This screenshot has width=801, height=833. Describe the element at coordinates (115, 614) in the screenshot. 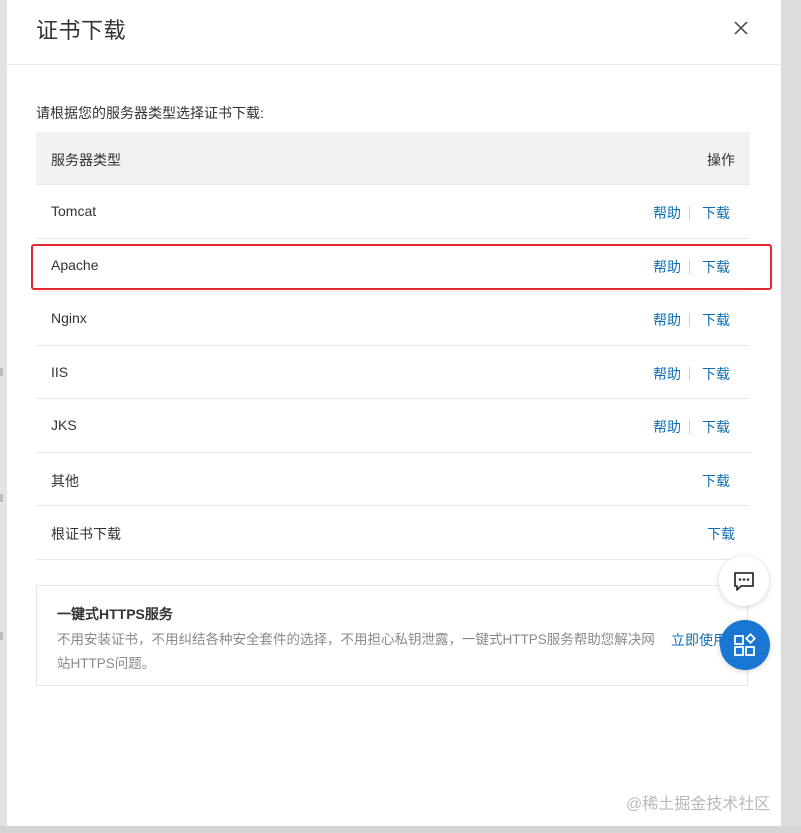

I see `promo-title: 一键式HTTPS服务` at that location.